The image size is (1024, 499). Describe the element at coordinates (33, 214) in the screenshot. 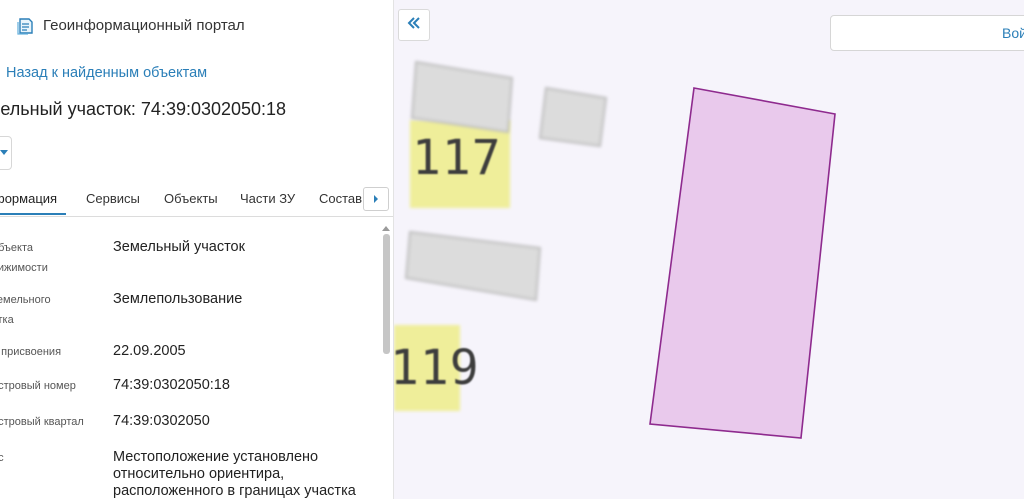

I see `active-tab-indicator` at that location.